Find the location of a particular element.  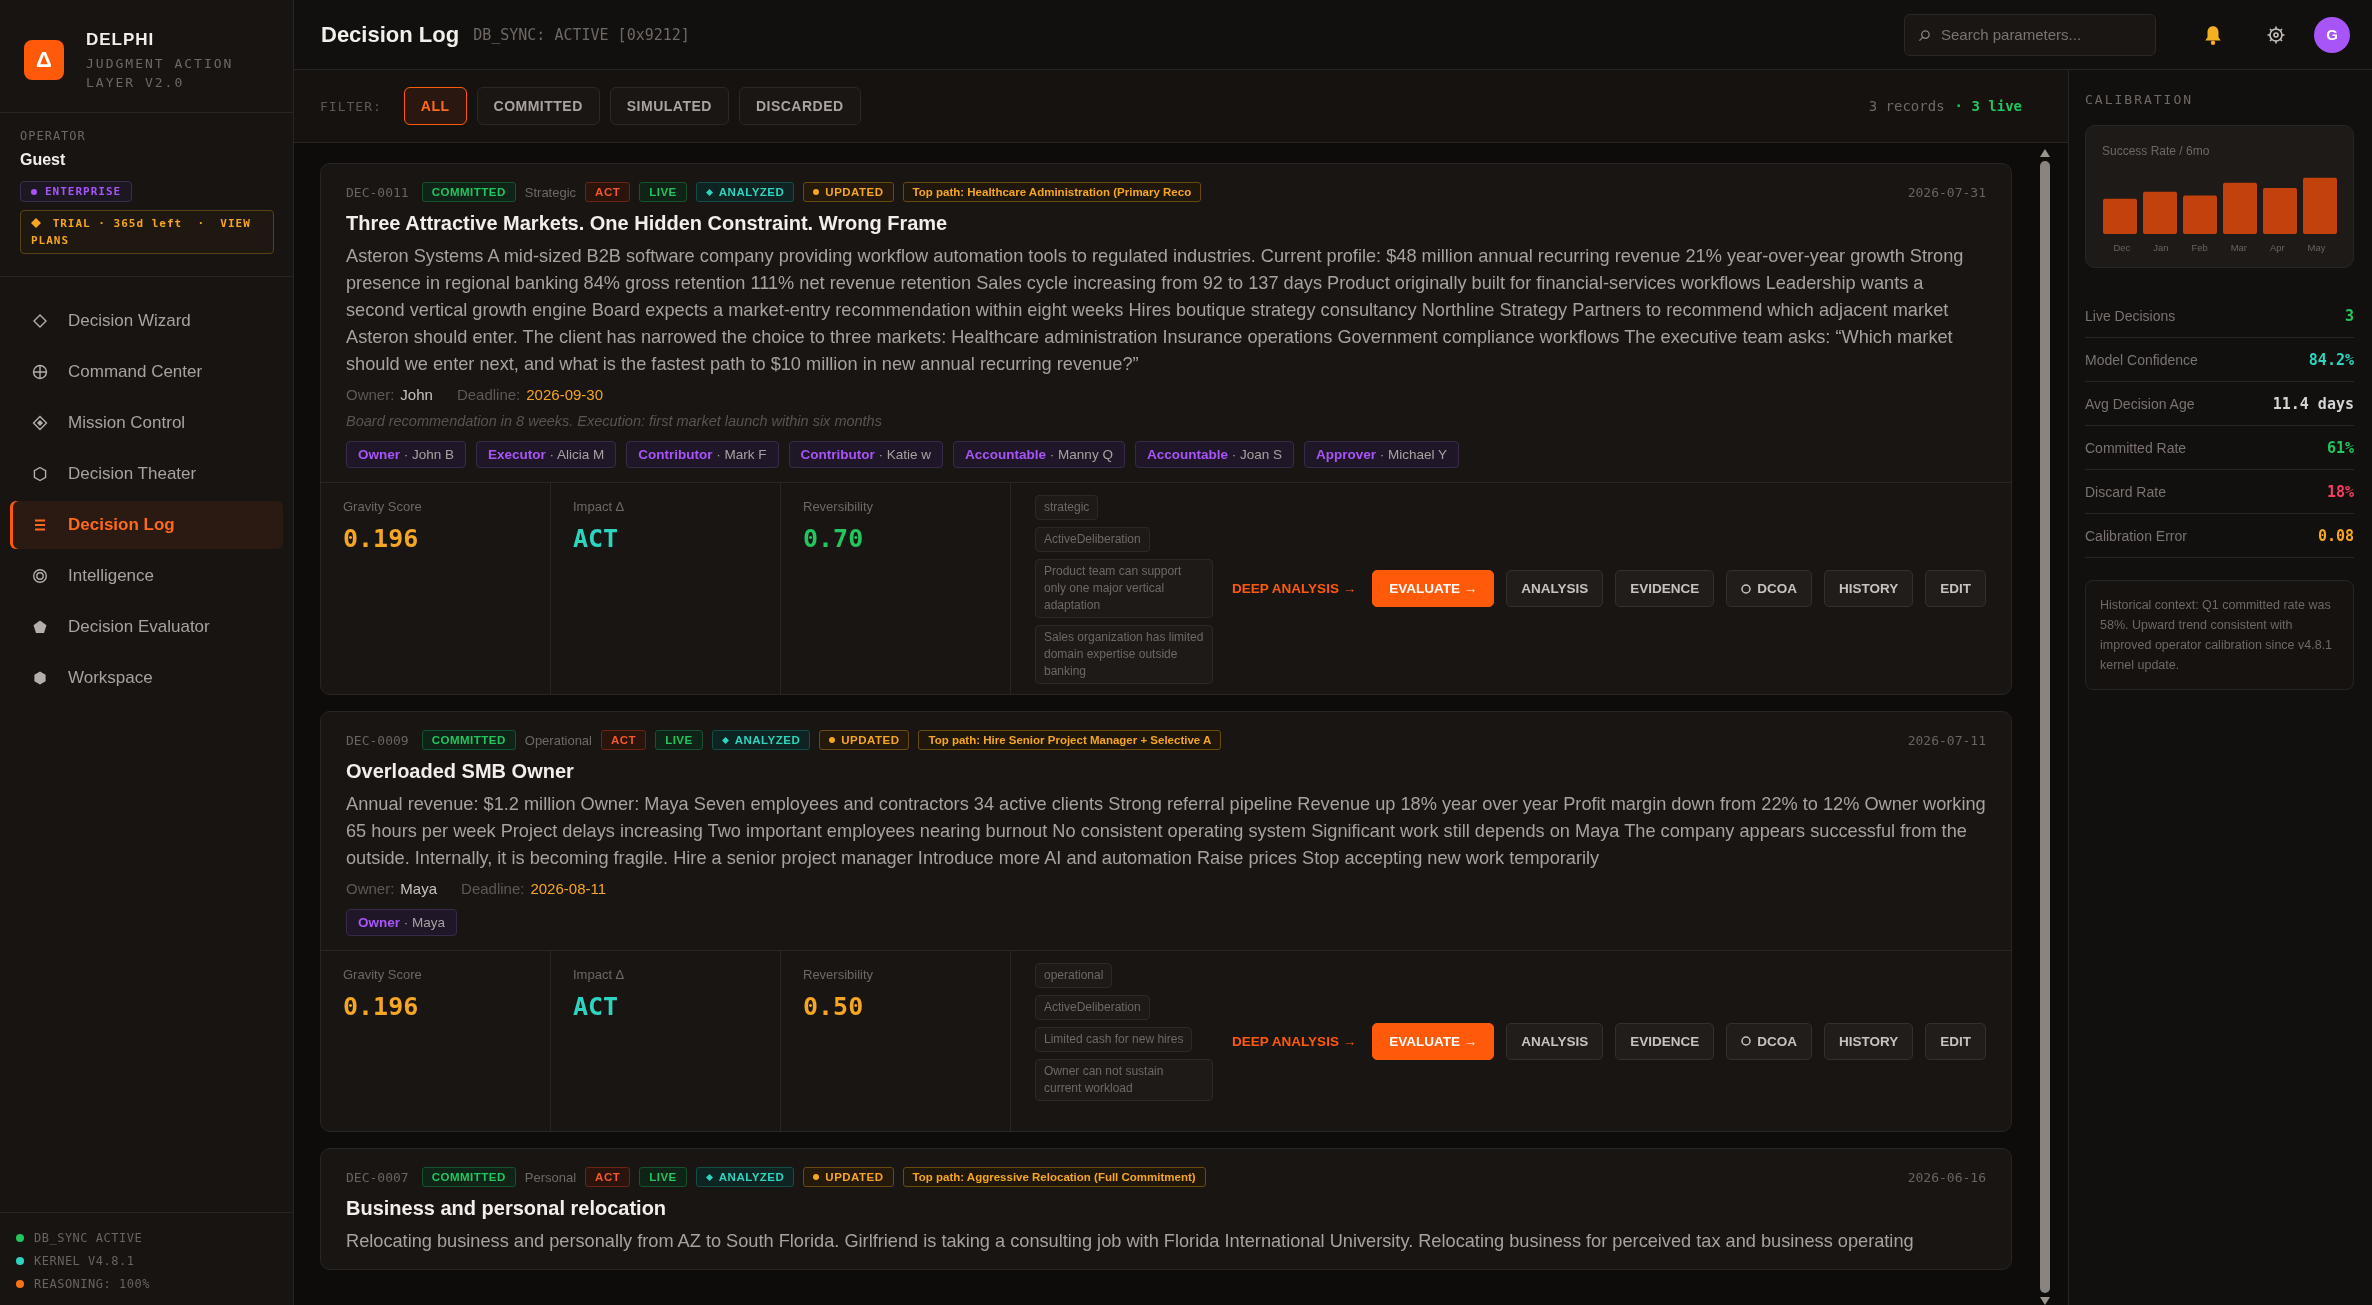

tag: Sales organization has limited domain expertise outside banking is located at coordinates (1124, 654).